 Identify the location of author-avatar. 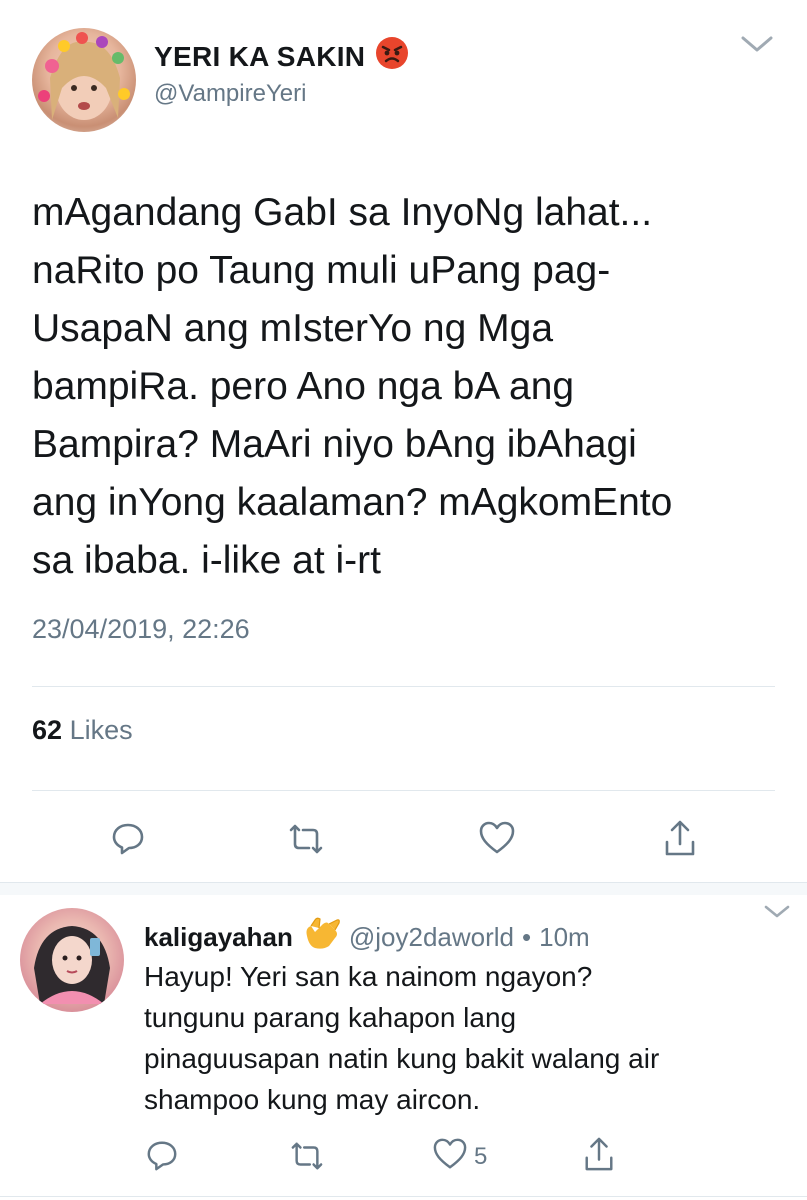
(84, 80).